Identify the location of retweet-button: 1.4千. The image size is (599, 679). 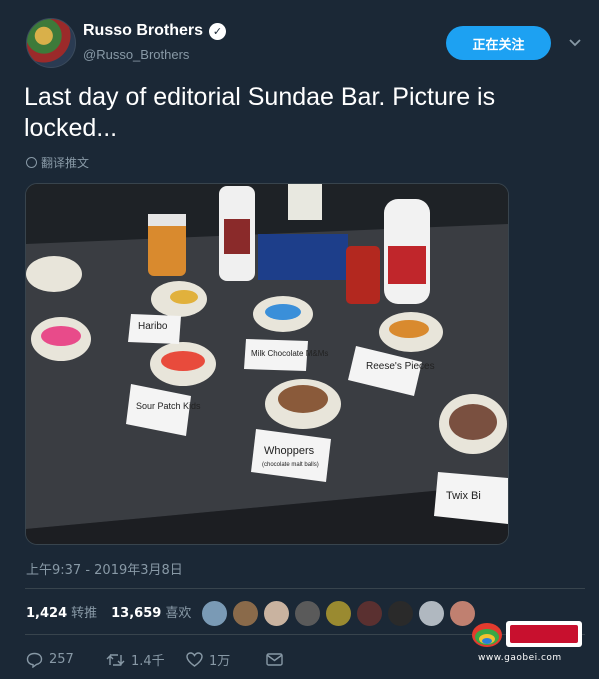
(146, 659).